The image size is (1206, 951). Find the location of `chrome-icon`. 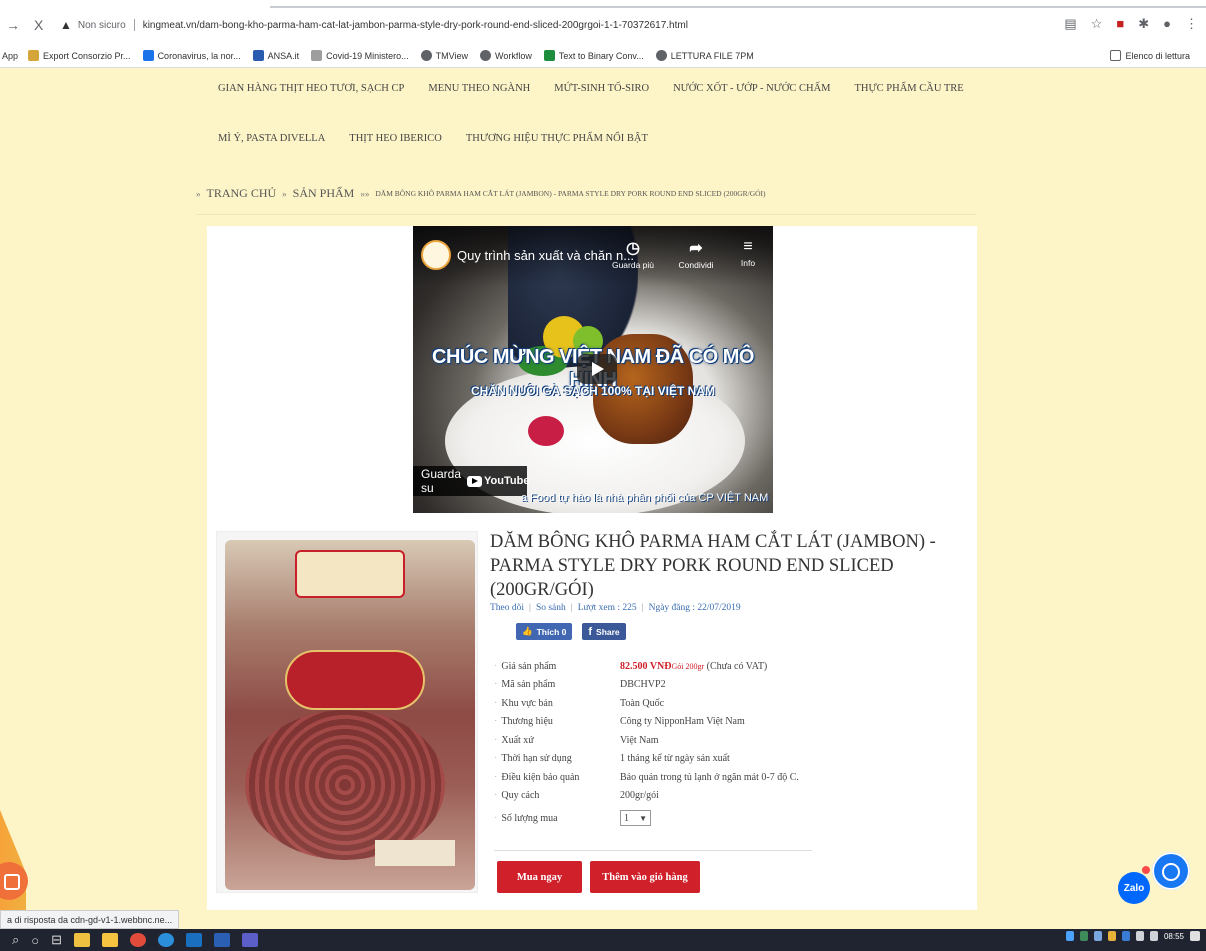

chrome-icon is located at coordinates (138, 940).